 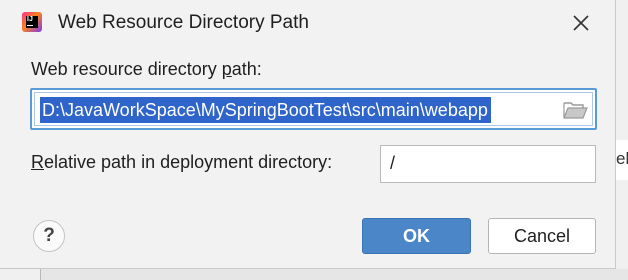 I want to click on relative-path-label: Relative path in deployment directory:, so click(x=182, y=162).